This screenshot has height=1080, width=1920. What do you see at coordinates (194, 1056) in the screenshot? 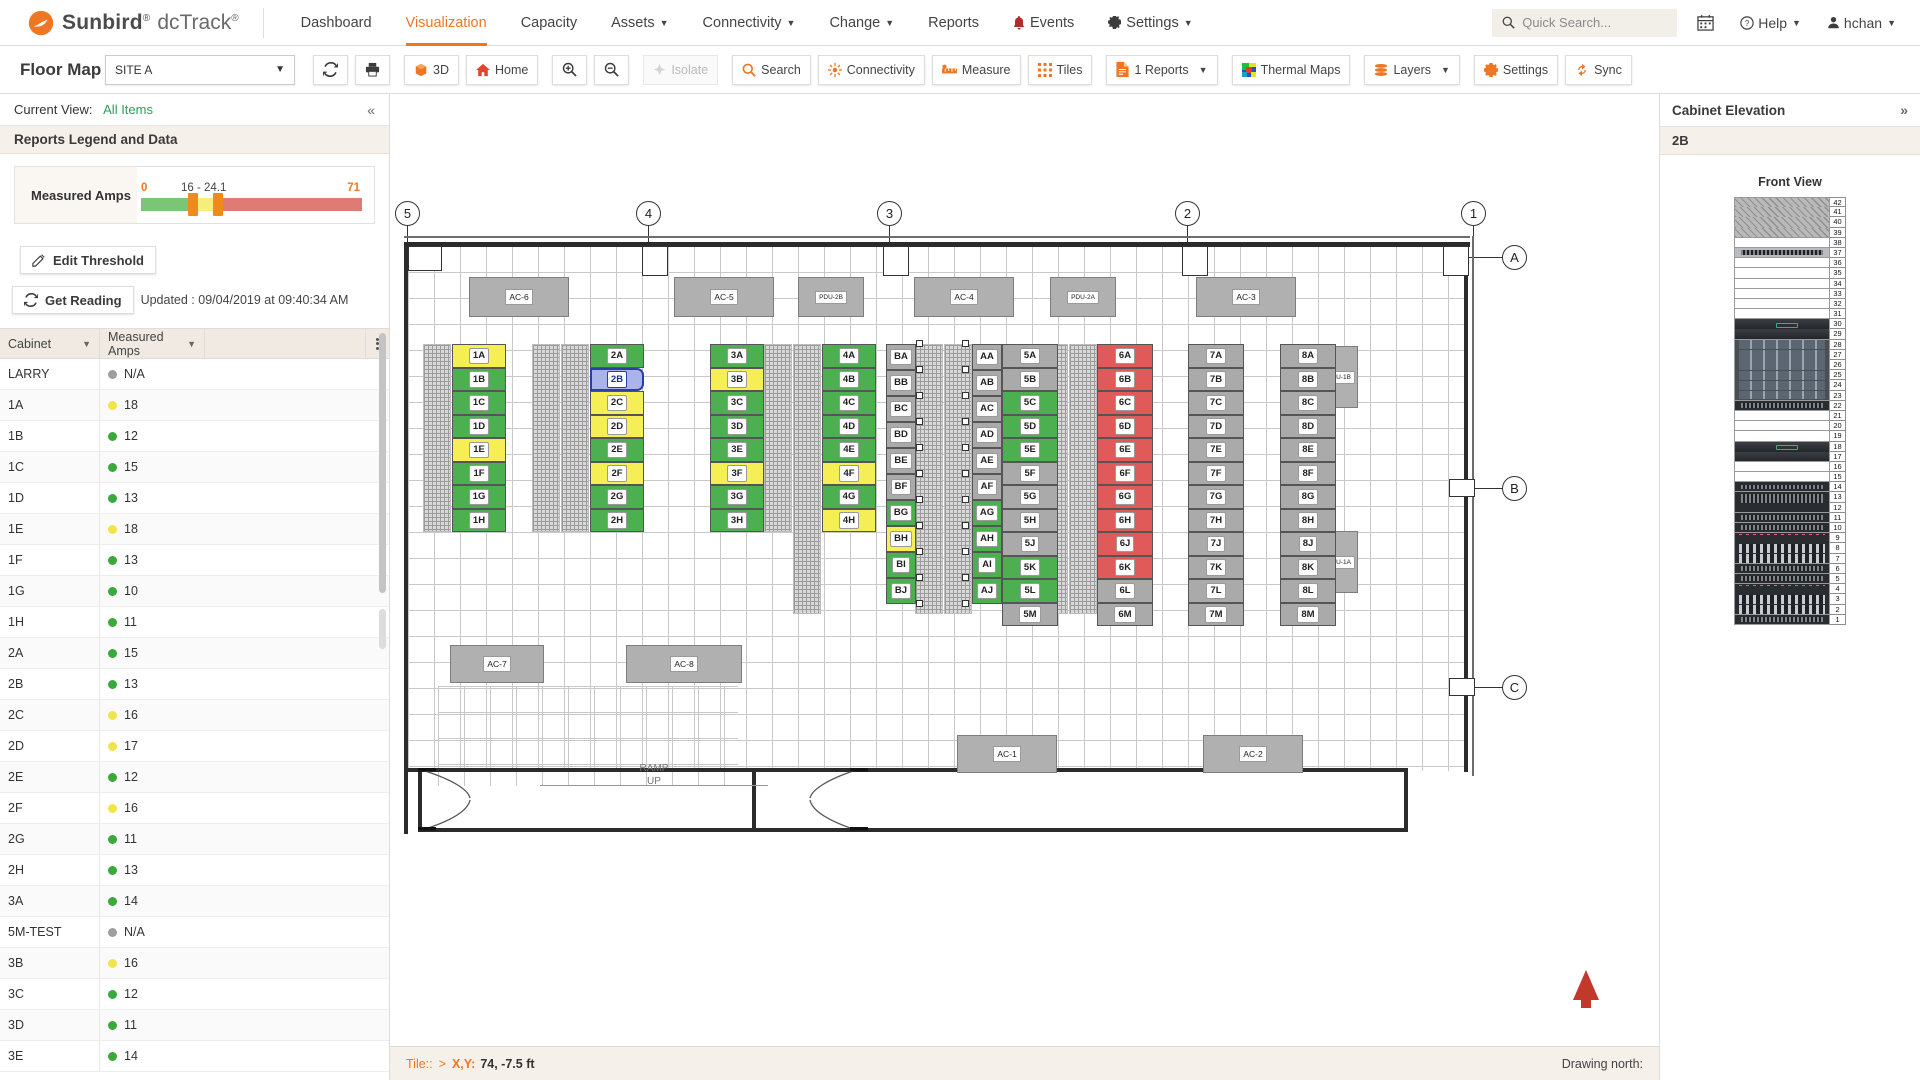
I see `table-row: 3E 14` at bounding box center [194, 1056].